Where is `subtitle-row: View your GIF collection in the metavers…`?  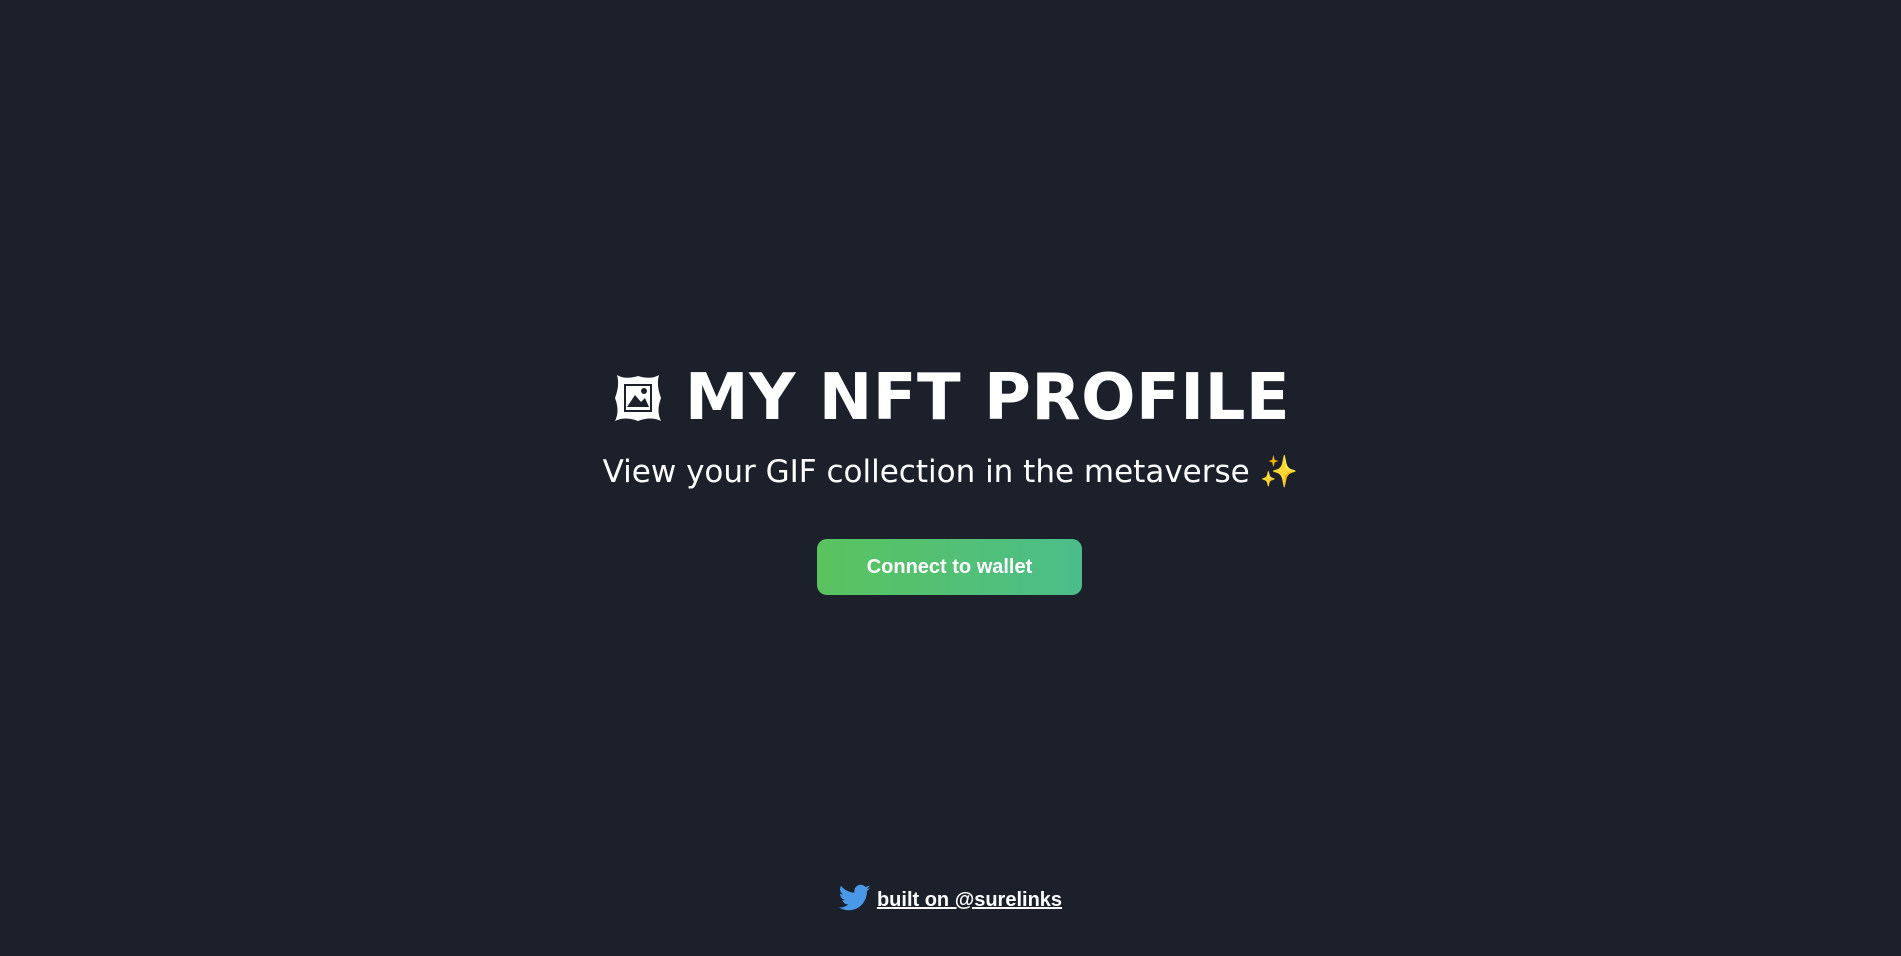
subtitle-row: View your GIF collection in the metavers… is located at coordinates (950, 472).